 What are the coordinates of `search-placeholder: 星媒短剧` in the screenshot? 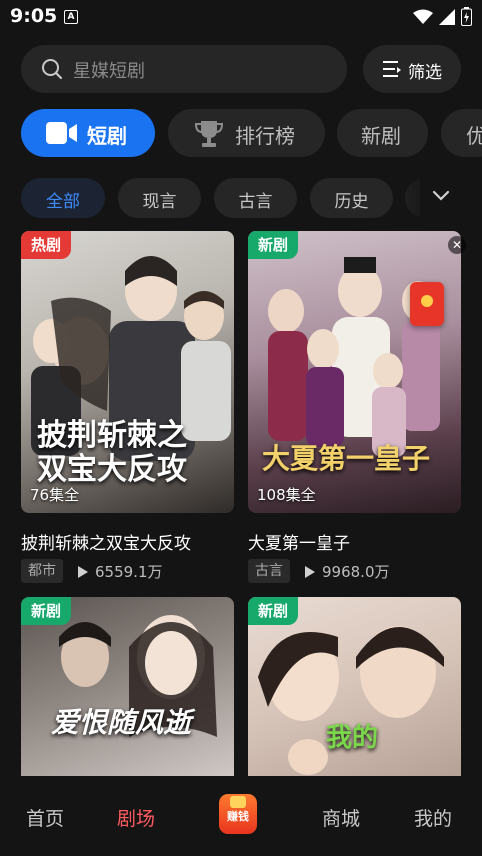 It's located at (109, 71).